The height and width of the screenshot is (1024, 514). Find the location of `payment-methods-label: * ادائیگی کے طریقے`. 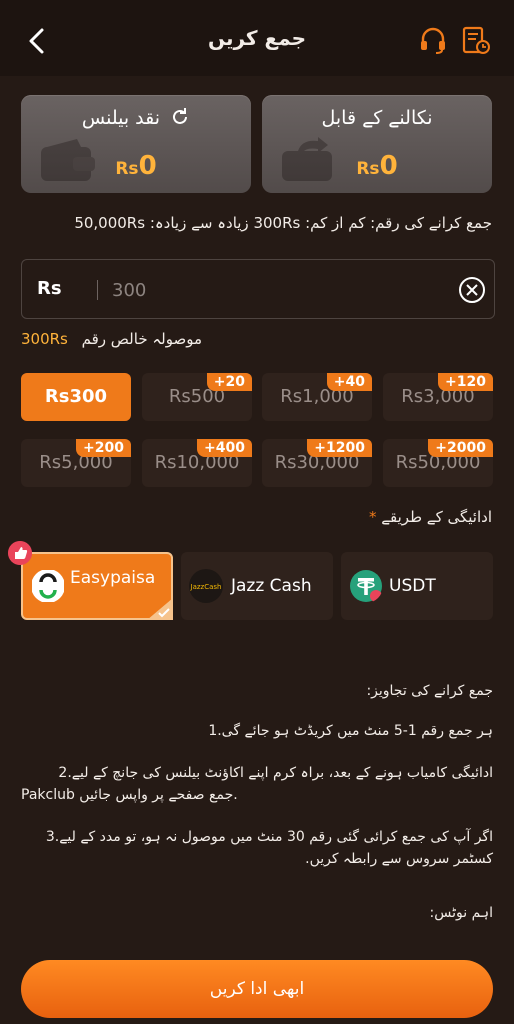

payment-methods-label: * ادائیگی کے طریقے is located at coordinates (430, 517).